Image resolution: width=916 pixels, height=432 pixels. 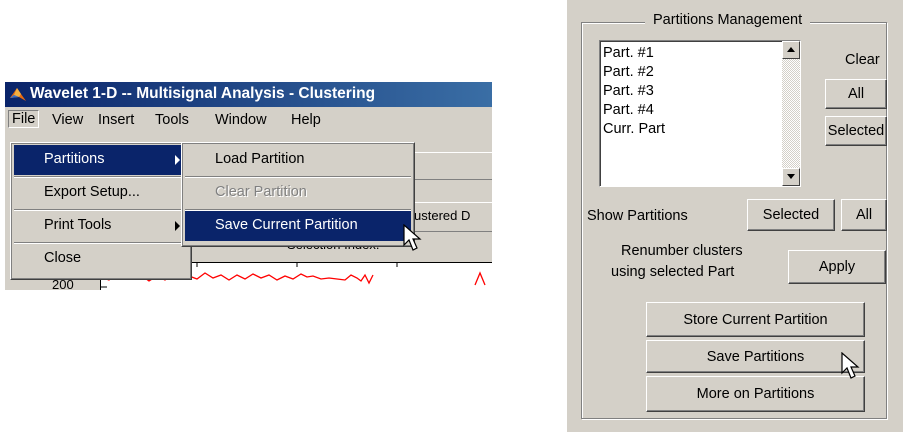 I want to click on menu-item-partitions-label: Partitions, so click(x=74, y=159).